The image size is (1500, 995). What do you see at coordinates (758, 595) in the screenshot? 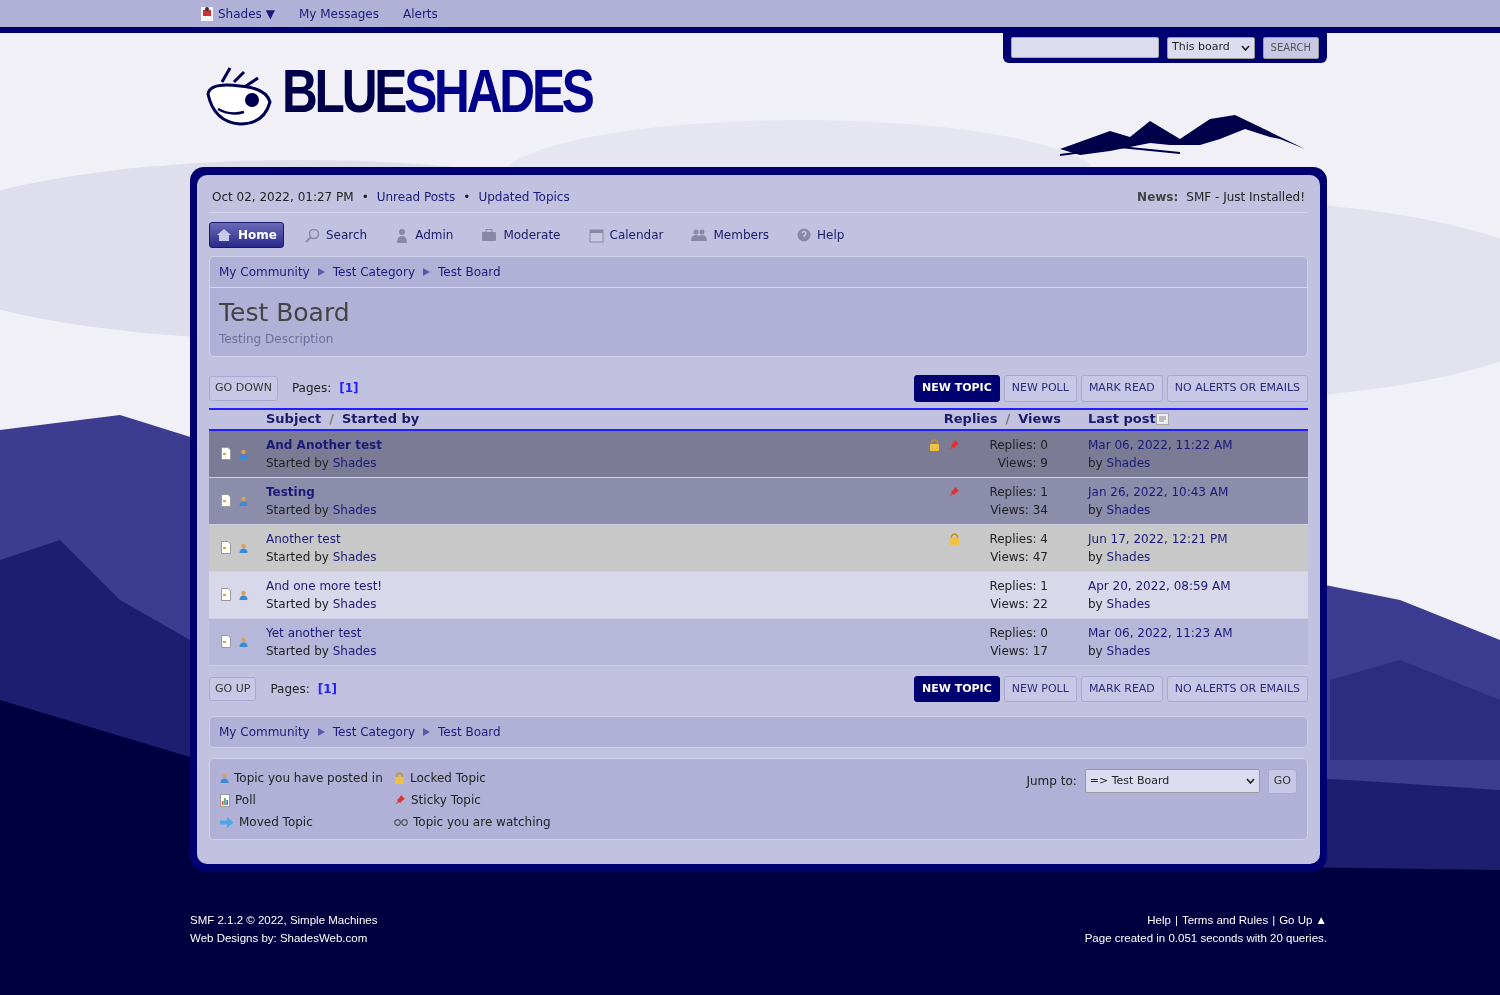
I see `topic-row: And one more test! Started by Shades Replies: 1 Views: 22 Apr 20, 2022, 08:59 AM by Shades` at bounding box center [758, 595].